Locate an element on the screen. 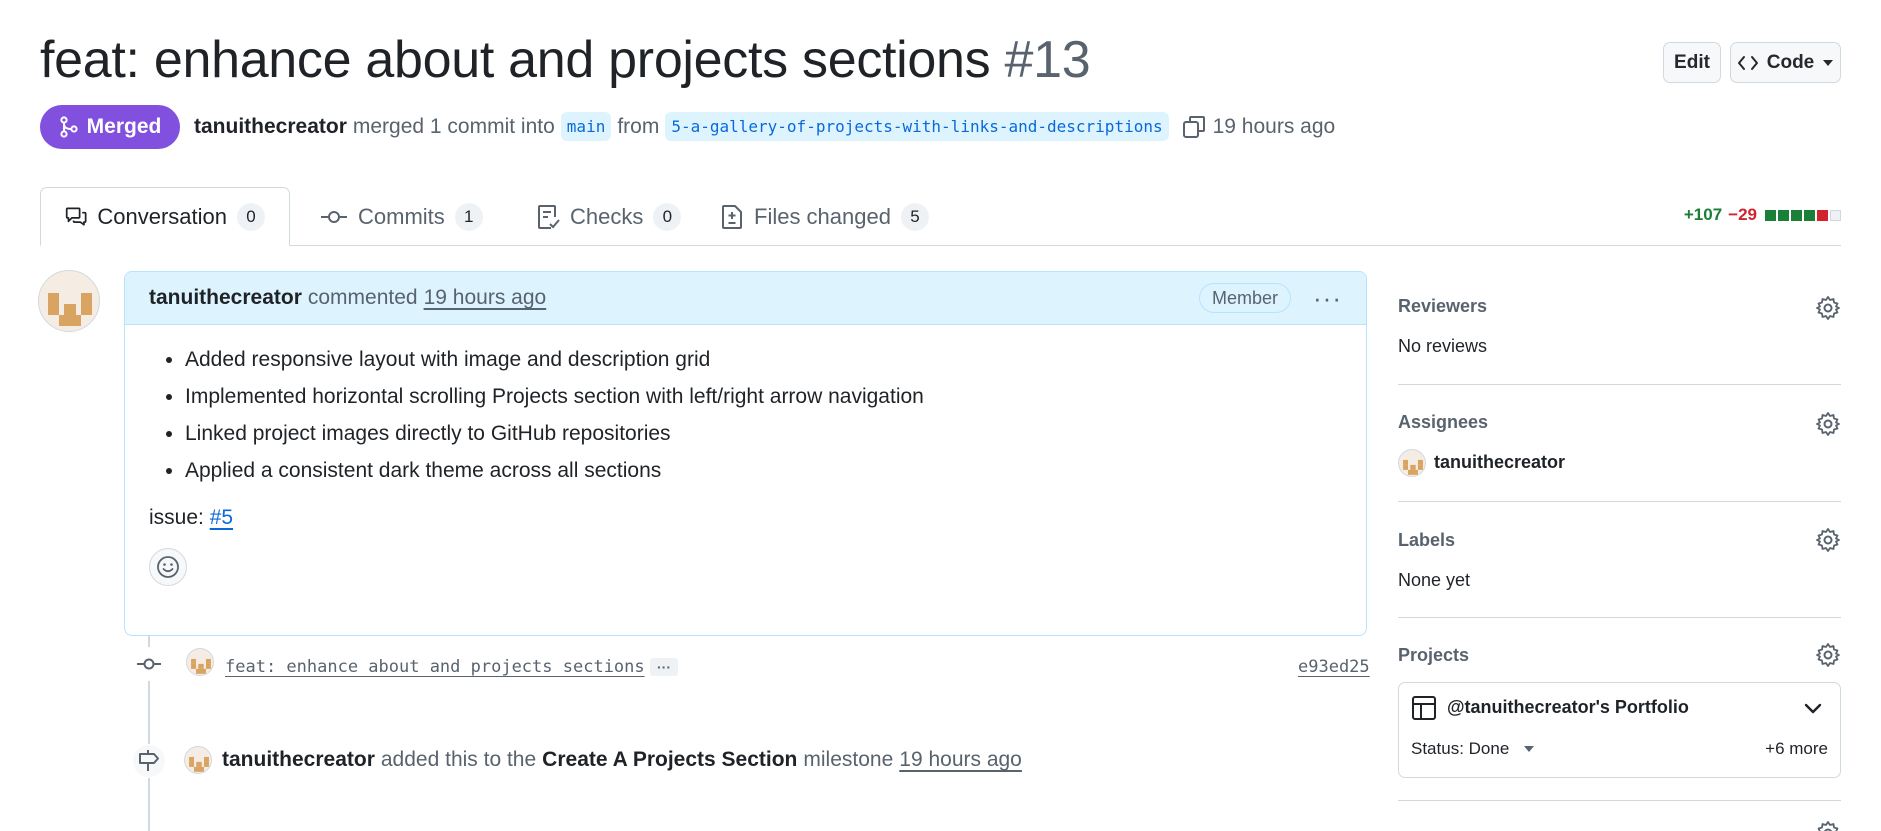 Image resolution: width=1881 pixels, height=831 pixels. labels-title: Labels is located at coordinates (1619, 540).